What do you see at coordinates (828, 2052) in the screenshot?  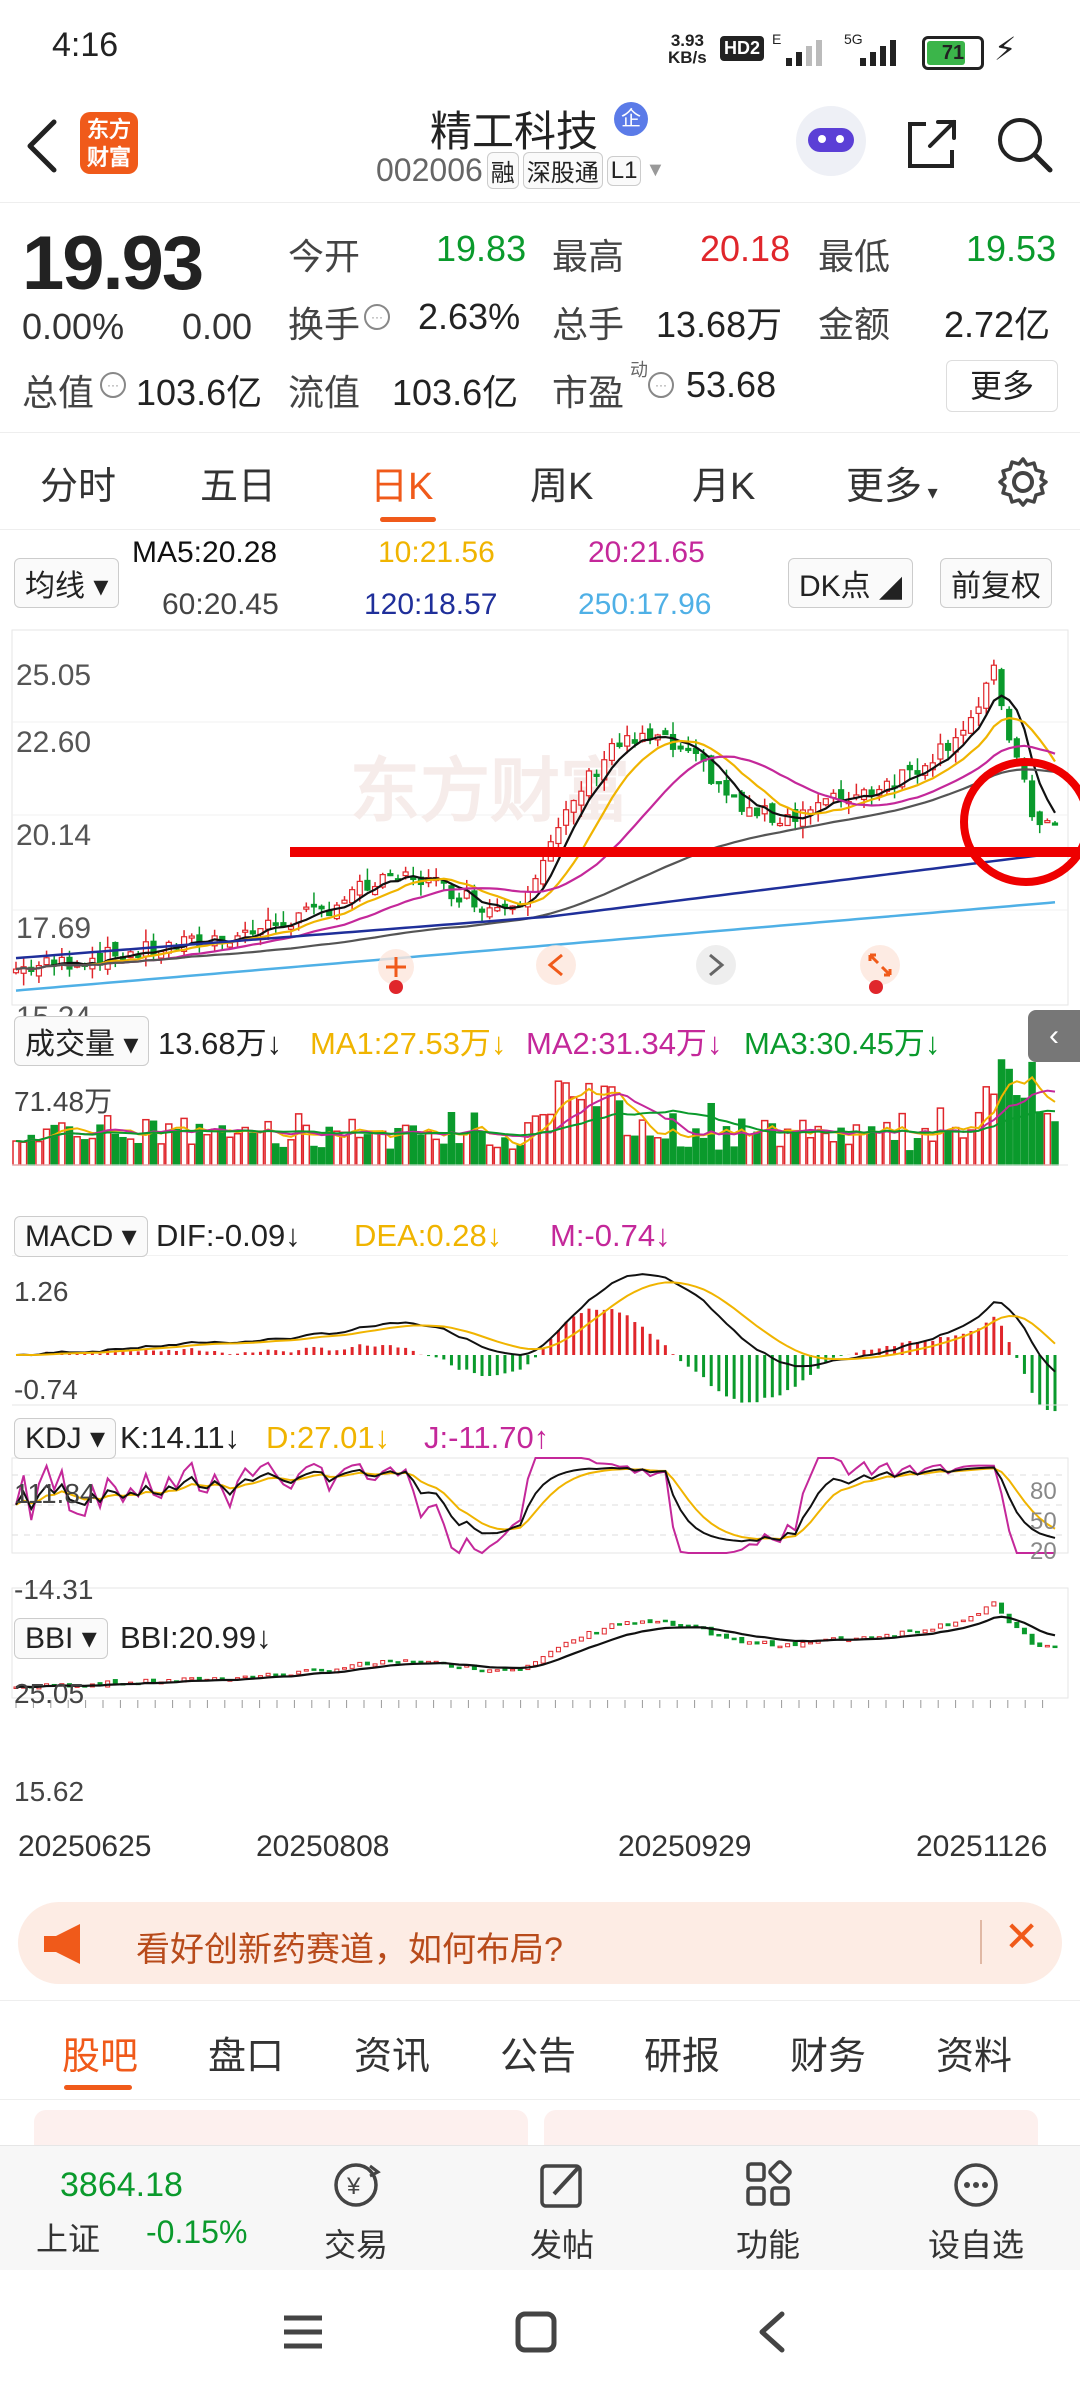 I see `tab-finance: 财务` at bounding box center [828, 2052].